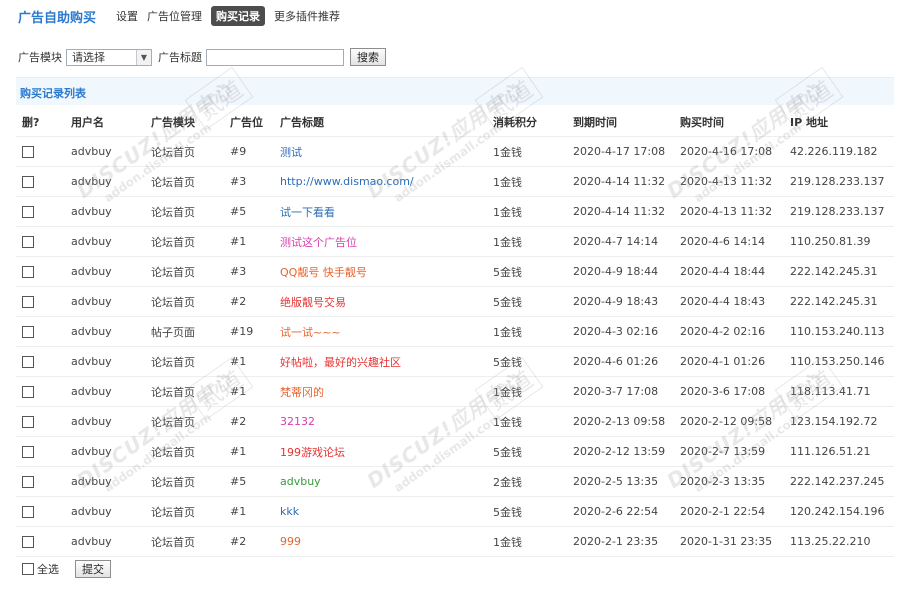  I want to click on ad-title-cell: 999, so click(380, 541).